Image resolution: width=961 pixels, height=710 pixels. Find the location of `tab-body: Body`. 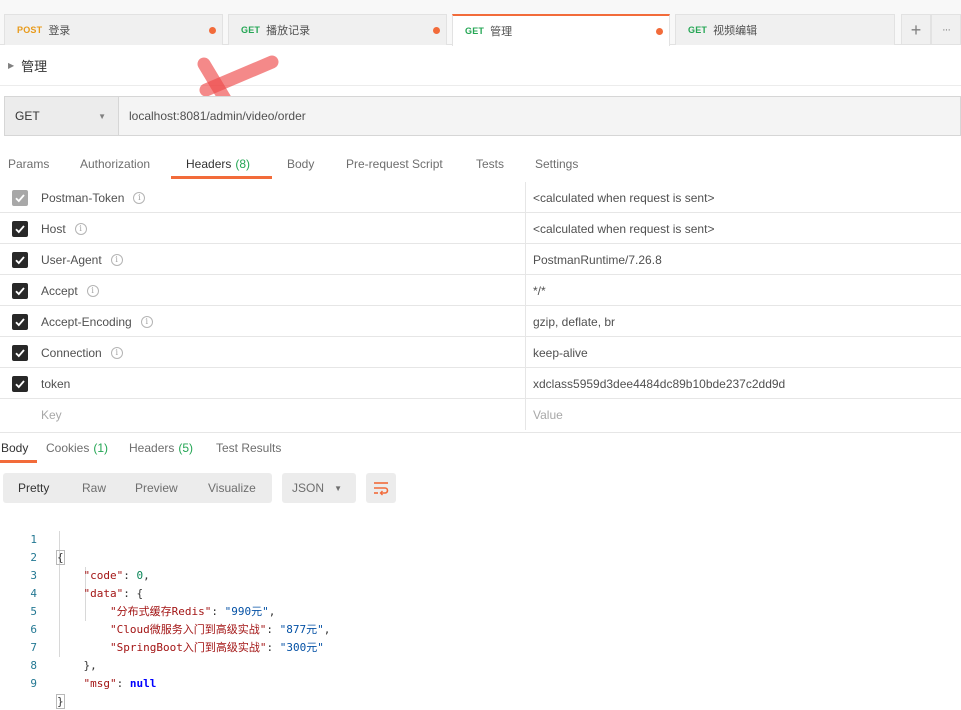

tab-body: Body is located at coordinates (300, 163).